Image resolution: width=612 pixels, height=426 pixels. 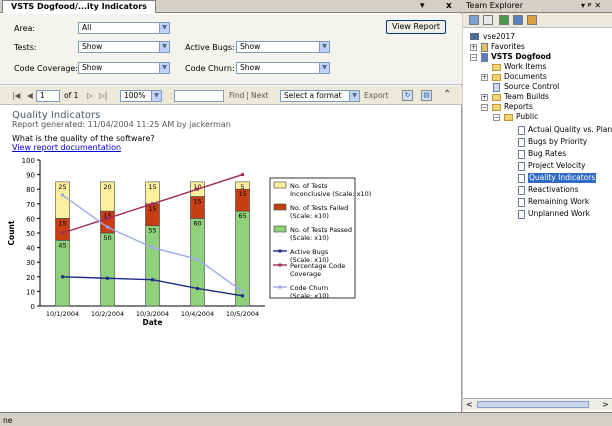 What do you see at coordinates (496, 87) in the screenshot?
I see `source-control-icon` at bounding box center [496, 87].